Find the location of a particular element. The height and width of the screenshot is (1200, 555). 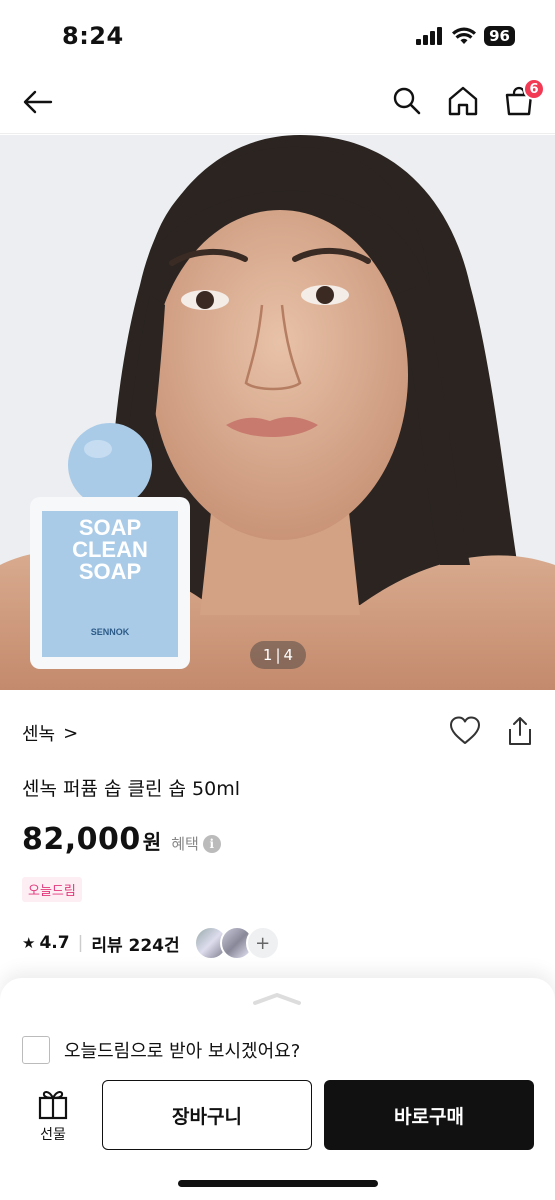

cart-count-badge: 6 is located at coordinates (534, 89).